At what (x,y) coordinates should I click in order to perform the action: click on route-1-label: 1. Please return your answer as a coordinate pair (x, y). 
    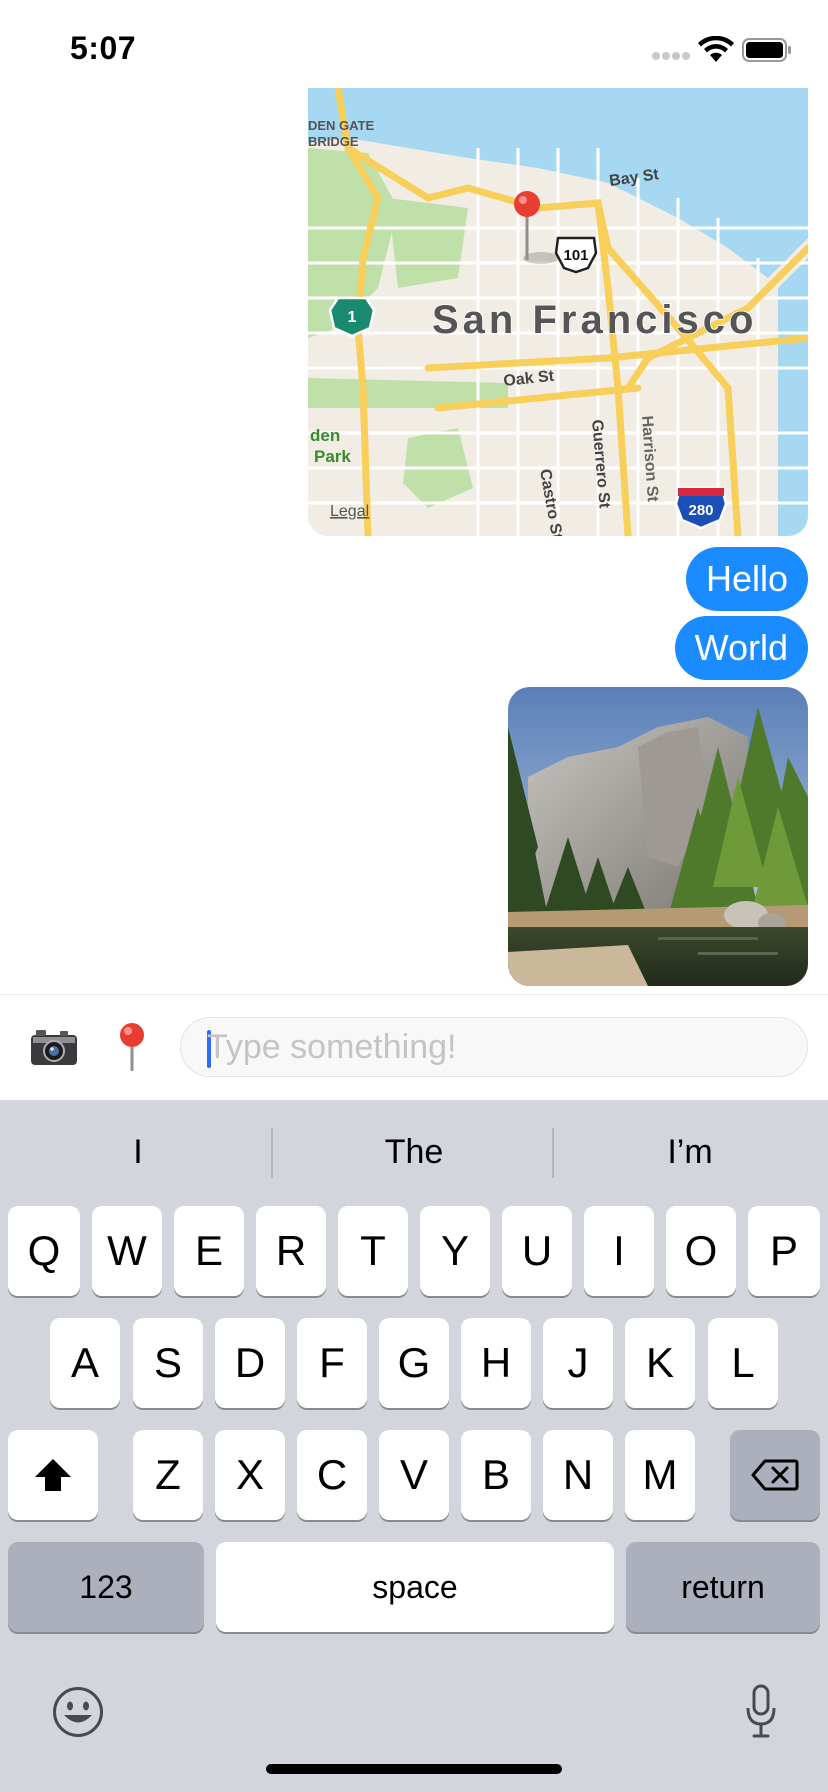
    Looking at the image, I should click on (352, 317).